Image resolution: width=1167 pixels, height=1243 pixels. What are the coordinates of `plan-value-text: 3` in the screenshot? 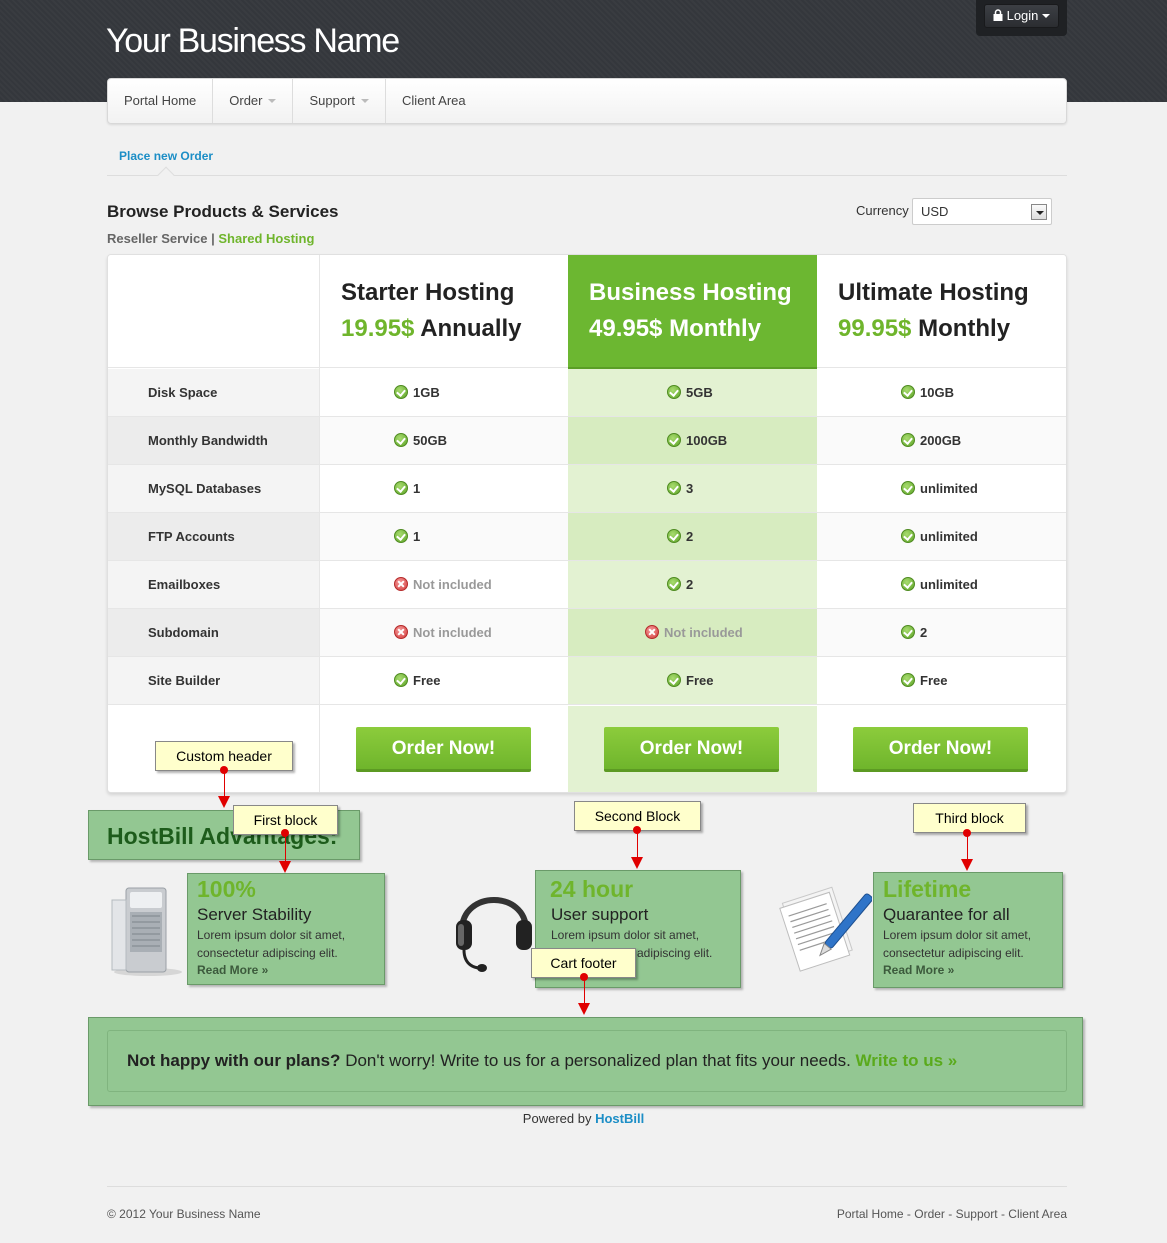 It's located at (690, 488).